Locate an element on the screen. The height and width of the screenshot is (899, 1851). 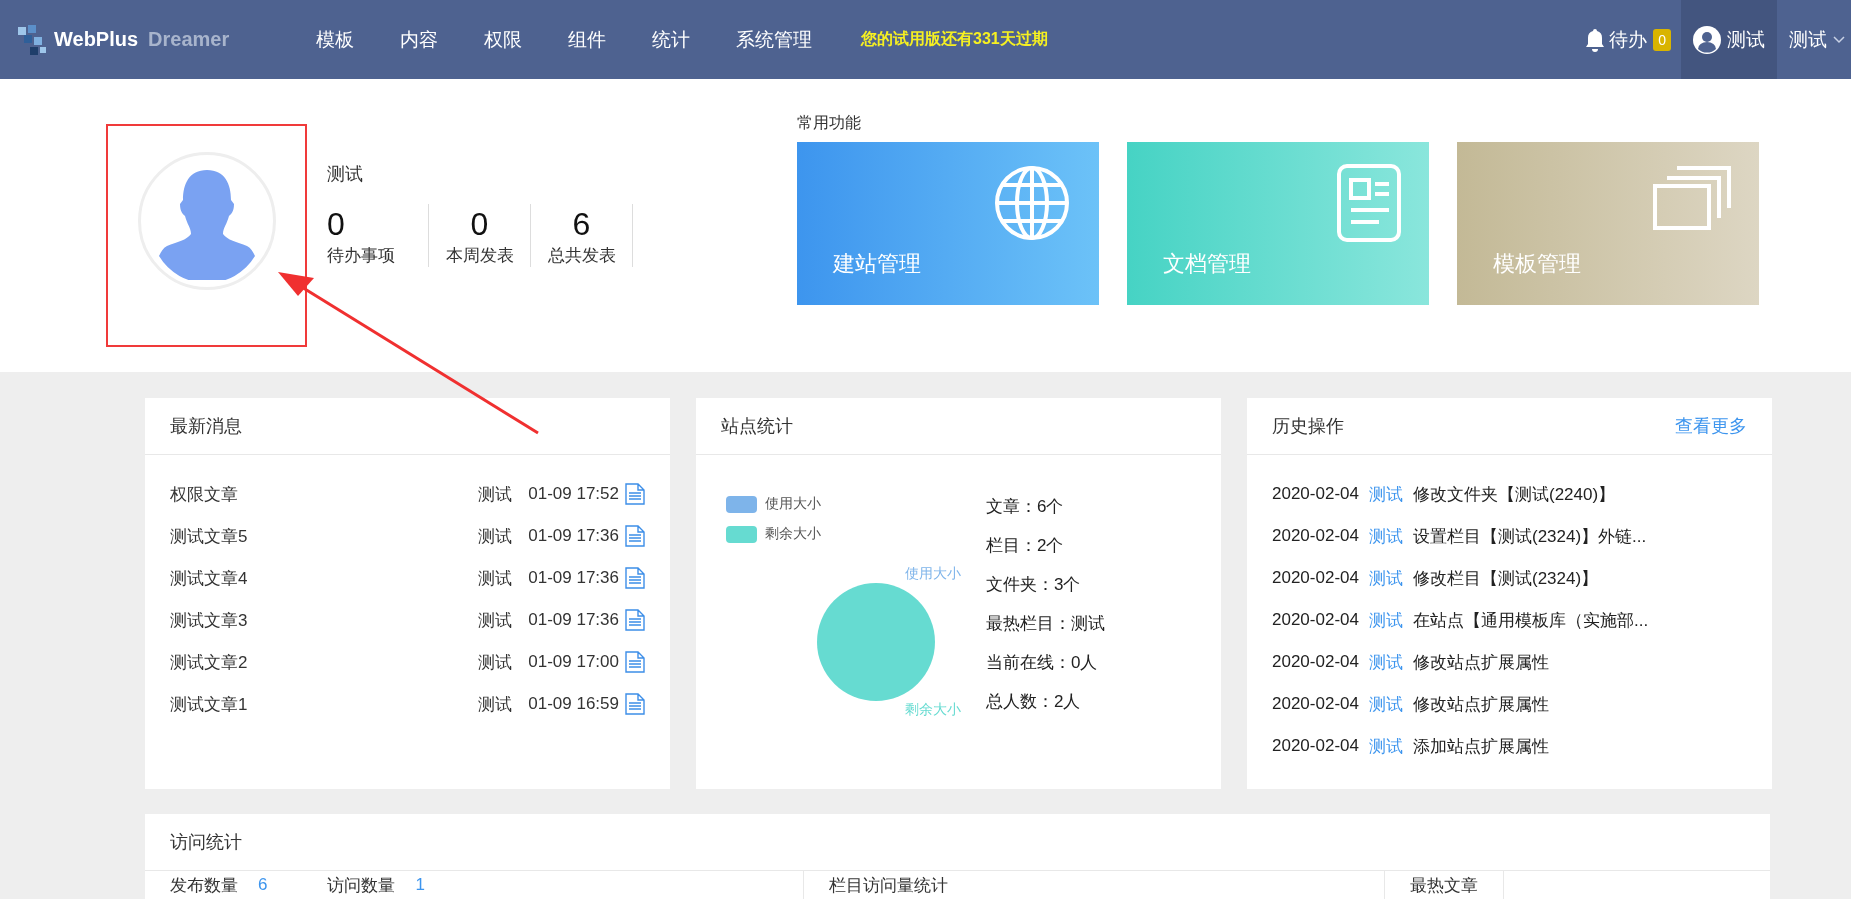
news-link: 测试文章3 is located at coordinates (324, 620).